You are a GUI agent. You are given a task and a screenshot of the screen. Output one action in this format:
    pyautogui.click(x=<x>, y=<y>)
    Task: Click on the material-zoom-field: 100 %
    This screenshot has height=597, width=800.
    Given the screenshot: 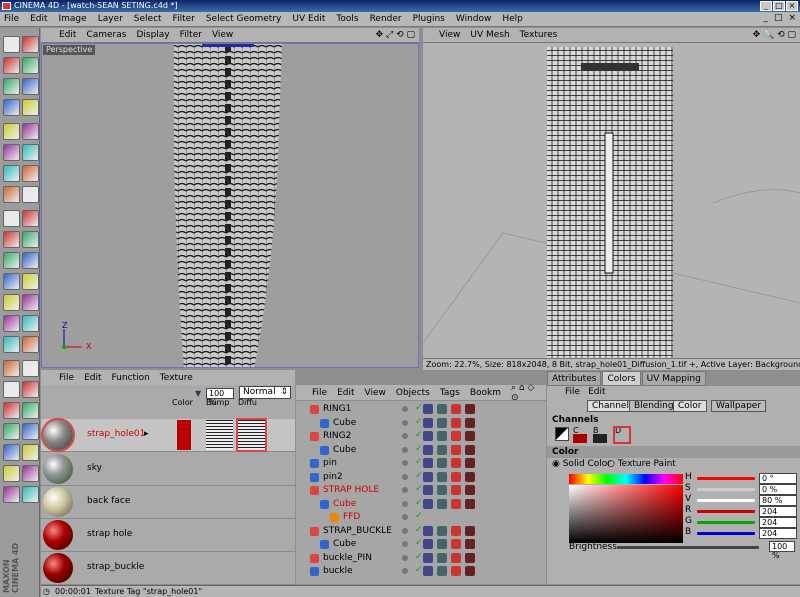 What is the action you would take?
    pyautogui.click(x=220, y=397)
    